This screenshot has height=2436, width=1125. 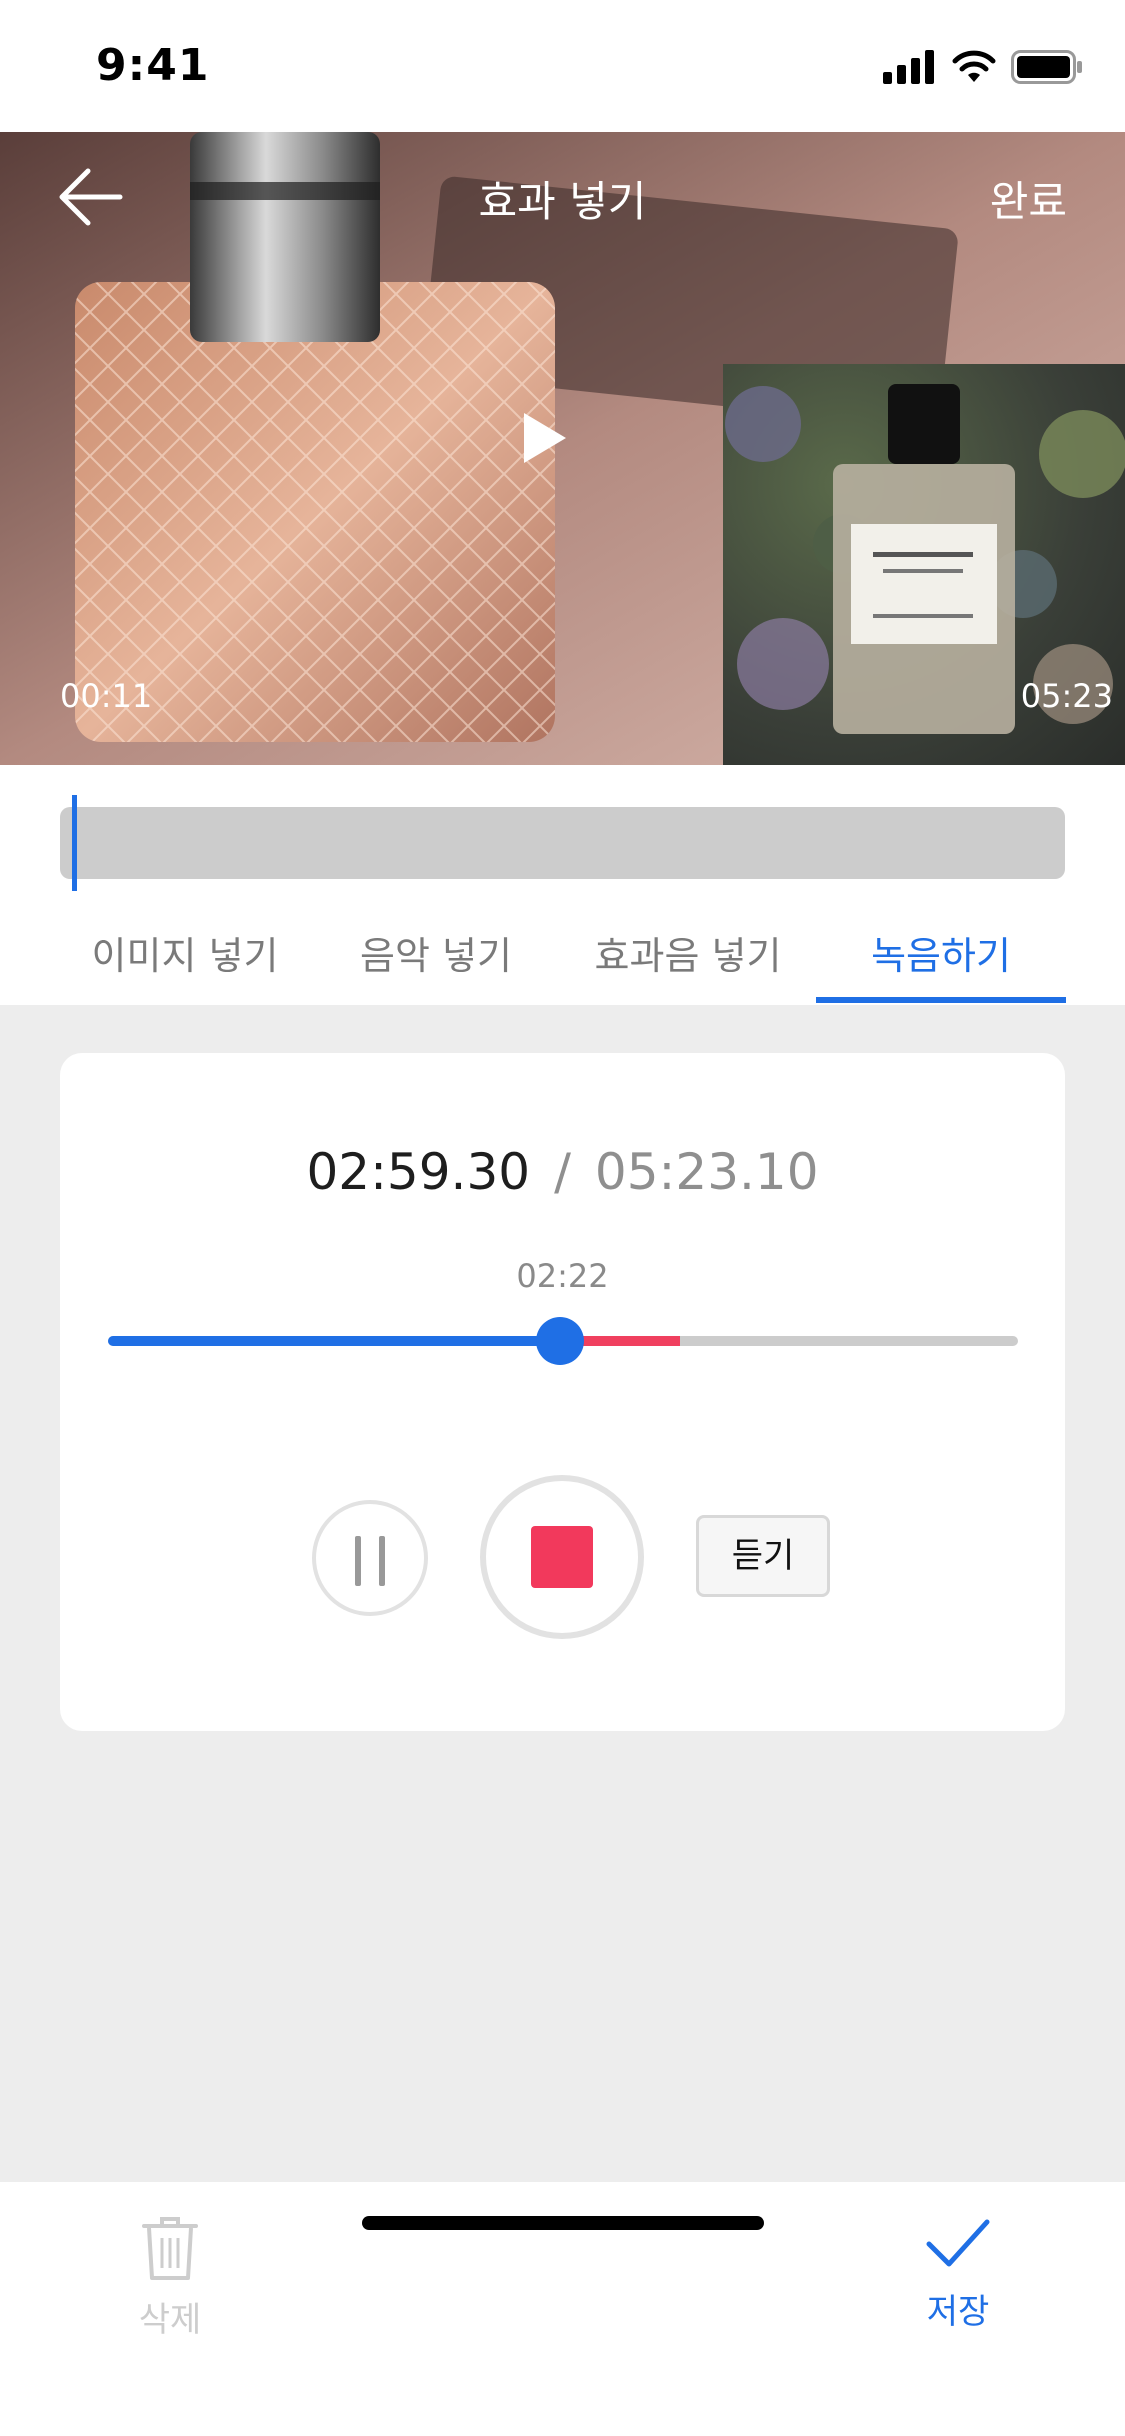 I want to click on slider-thumb, so click(x=560, y=1341).